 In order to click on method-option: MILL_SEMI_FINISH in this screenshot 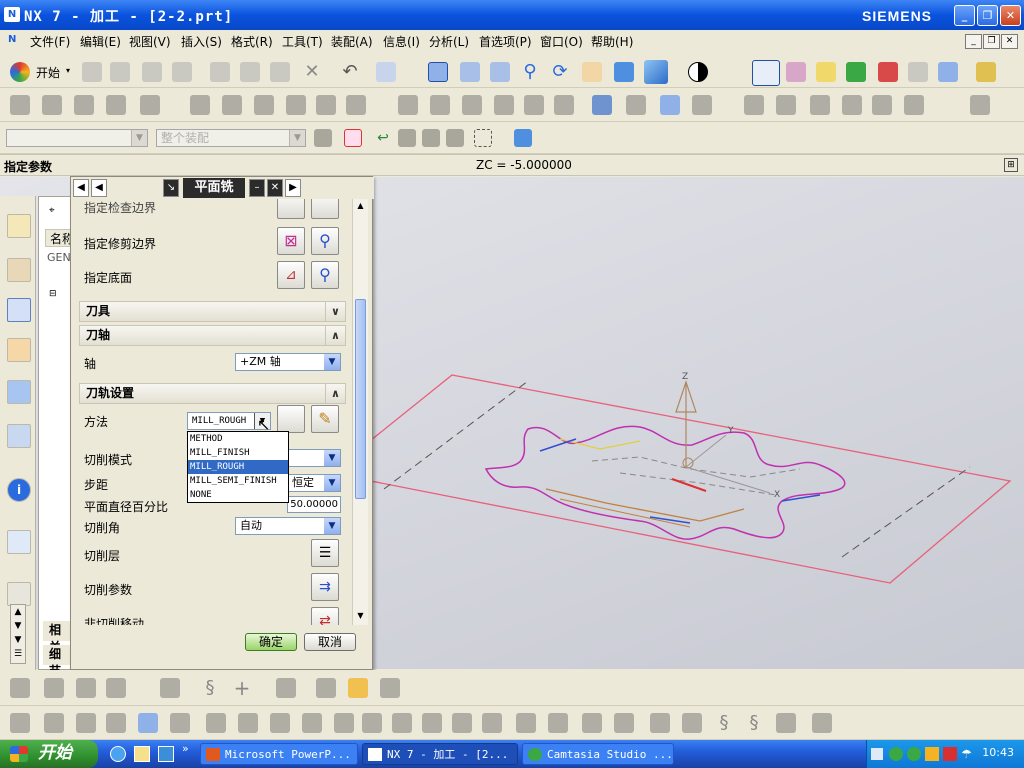, I will do `click(238, 481)`.